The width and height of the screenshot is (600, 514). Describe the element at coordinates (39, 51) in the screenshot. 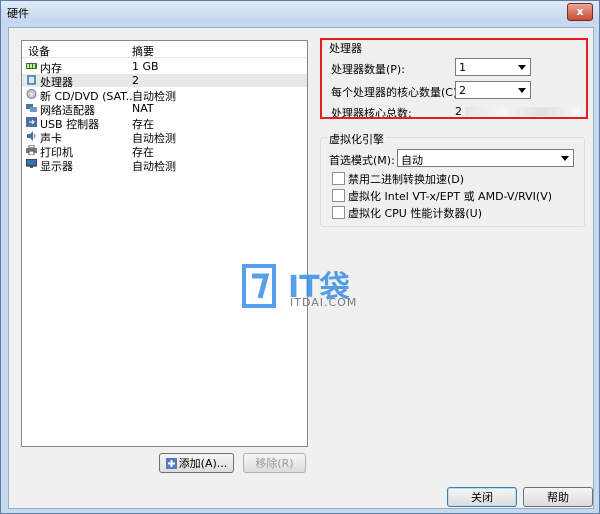

I see `device-column-header: 设备` at that location.